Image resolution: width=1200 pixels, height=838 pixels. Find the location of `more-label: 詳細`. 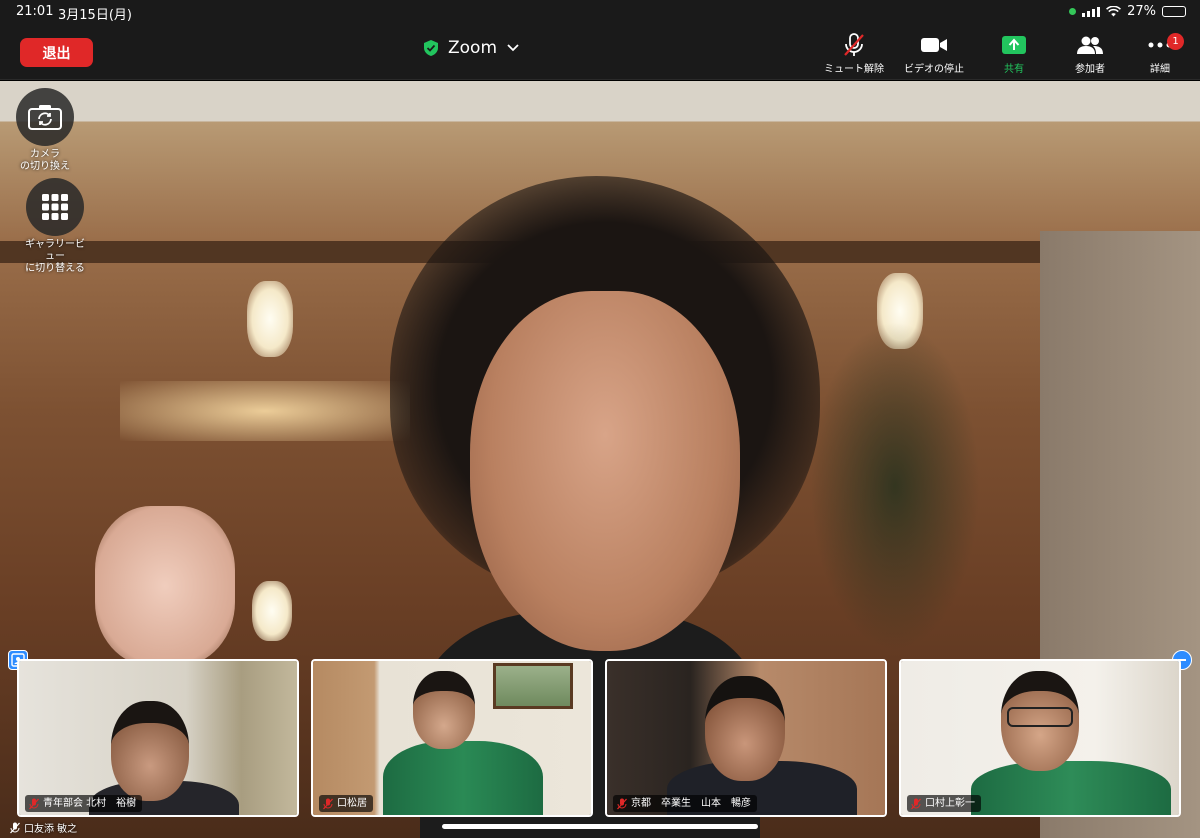

more-label: 詳細 is located at coordinates (1160, 69).